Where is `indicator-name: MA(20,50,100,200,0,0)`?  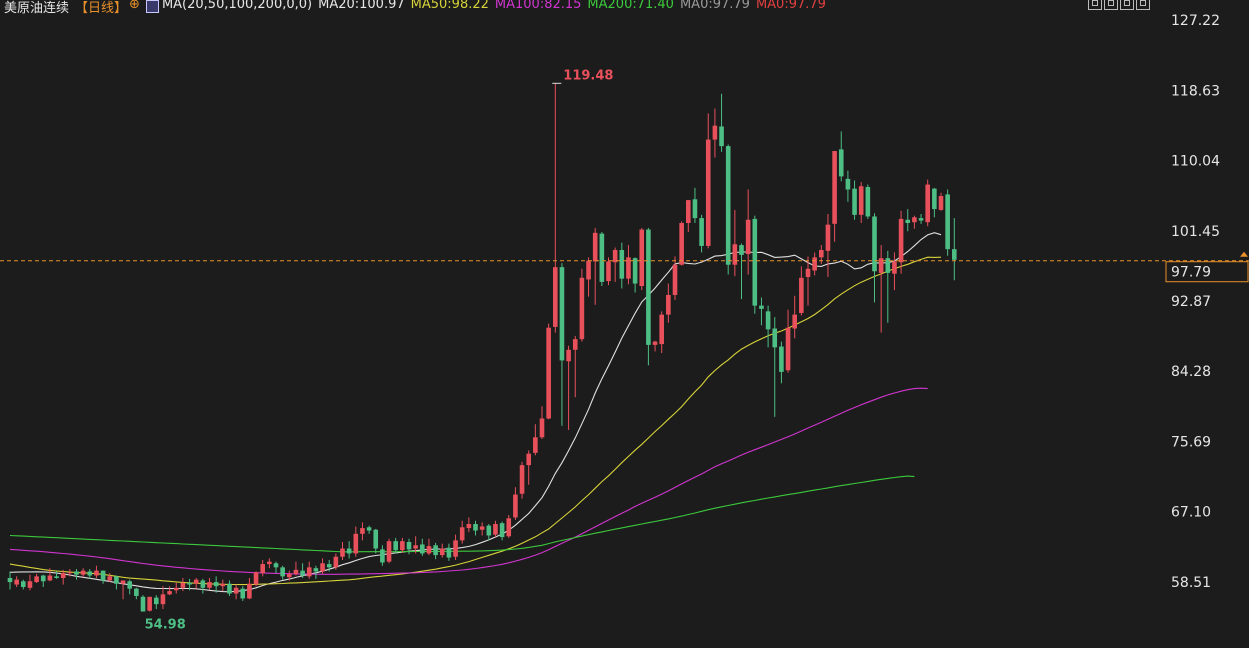 indicator-name: MA(20,50,100,200,0,0) is located at coordinates (237, 7).